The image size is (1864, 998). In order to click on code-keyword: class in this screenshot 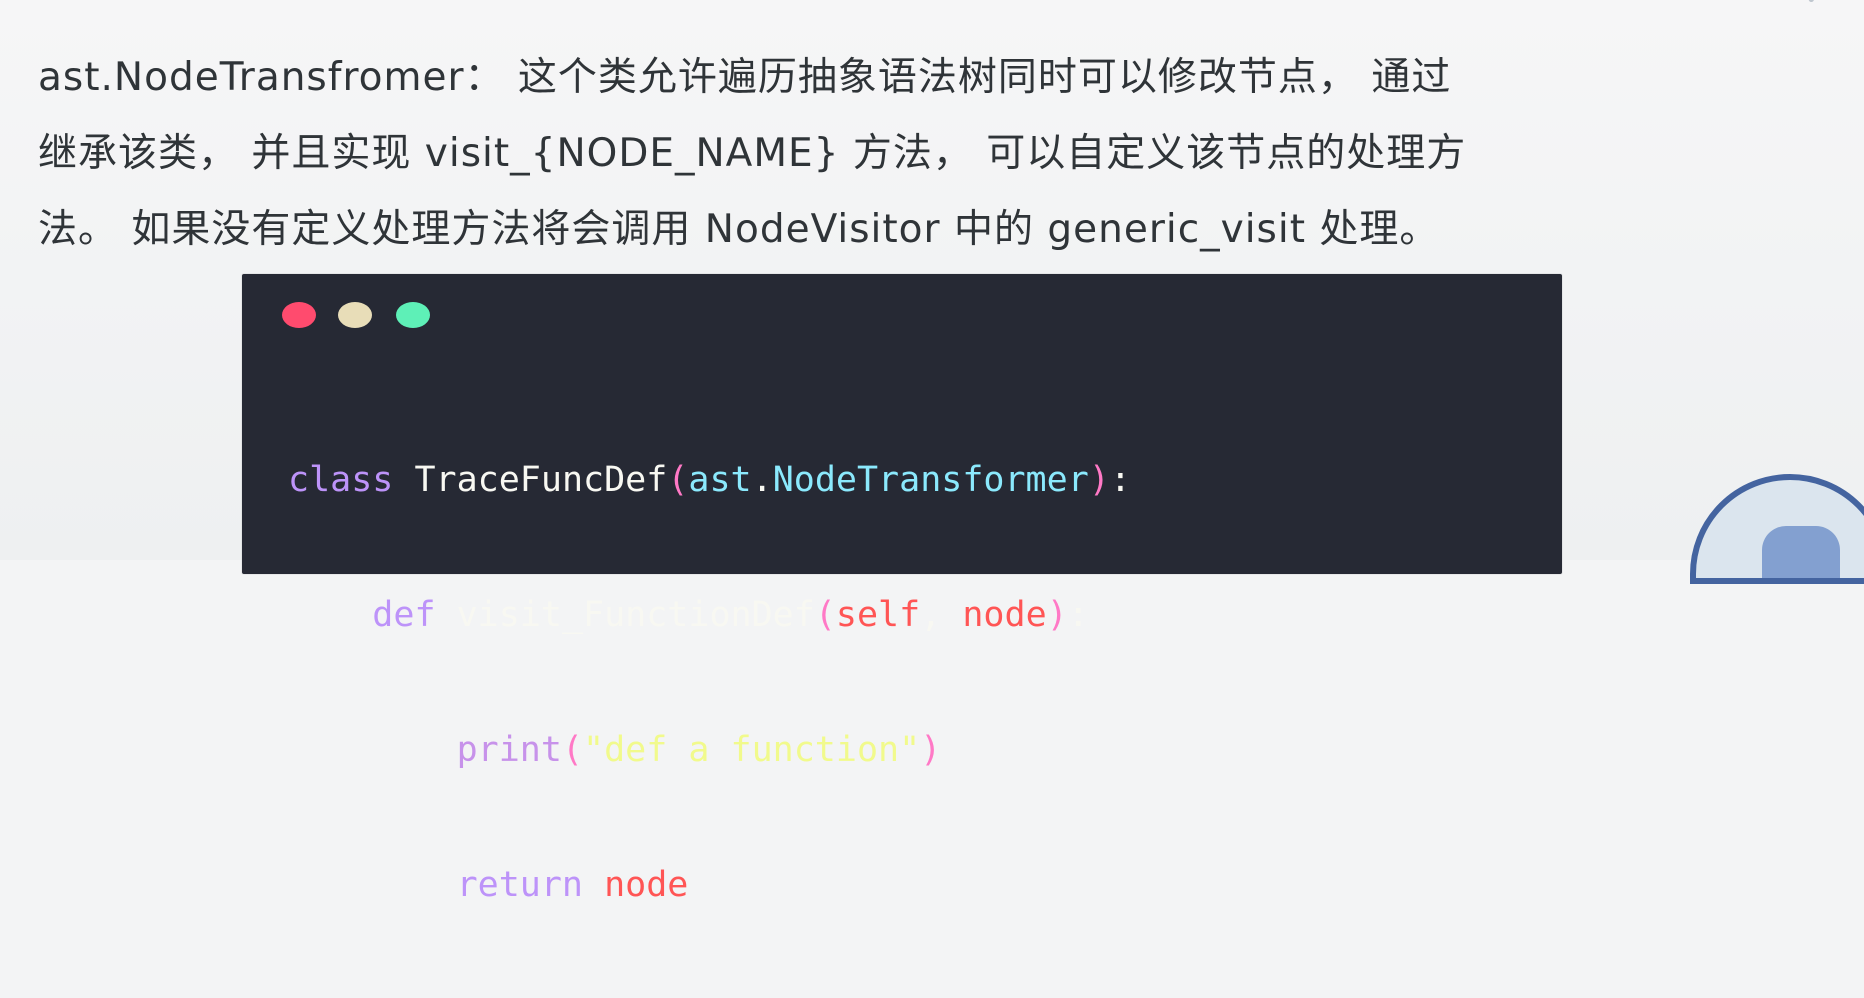, I will do `click(341, 480)`.